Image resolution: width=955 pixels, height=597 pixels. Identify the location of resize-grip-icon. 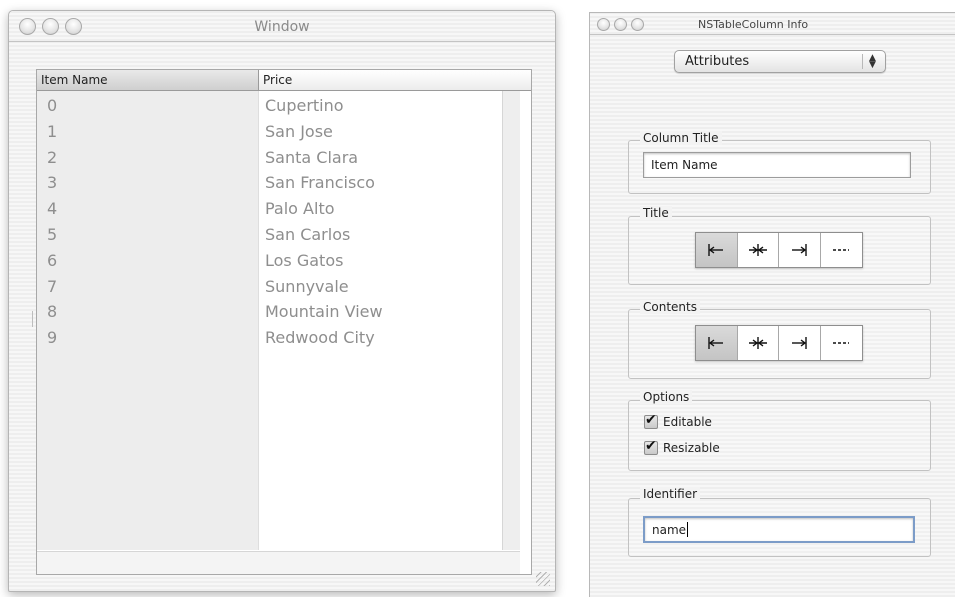
(543, 579).